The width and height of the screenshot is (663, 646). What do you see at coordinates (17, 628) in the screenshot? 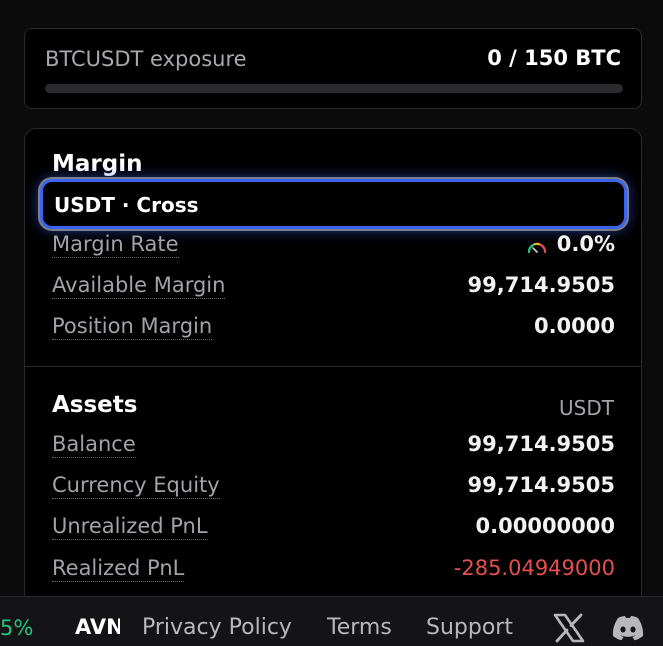
I see `ticker-change: 5%` at bounding box center [17, 628].